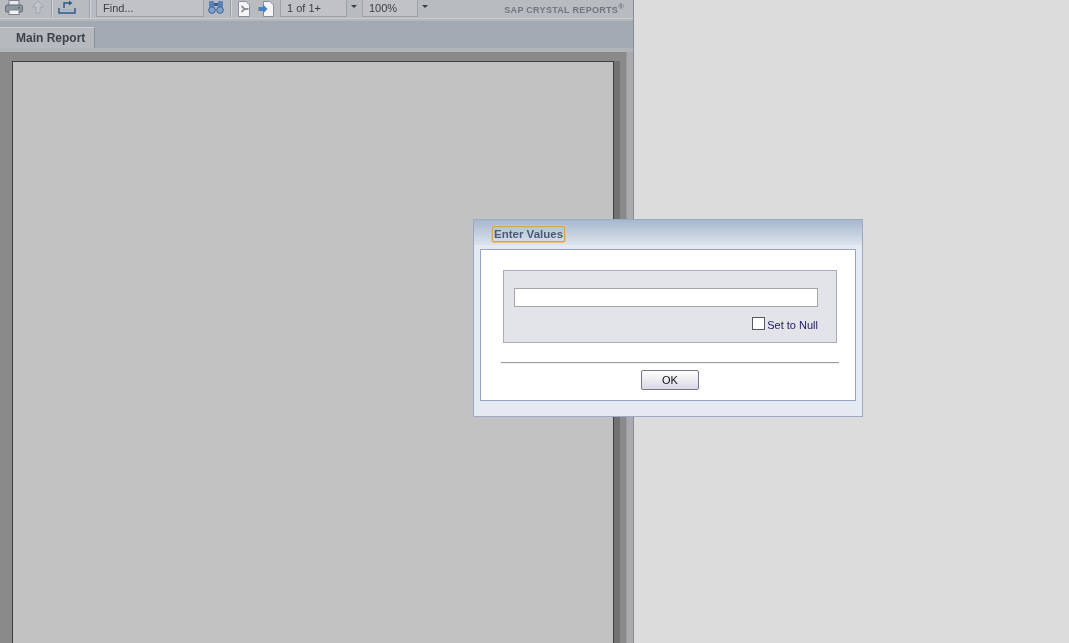 This screenshot has height=643, width=1069. I want to click on brand-logo-text: SAP CRYSTAL REPORTS$^{®}$, so click(564, 8).